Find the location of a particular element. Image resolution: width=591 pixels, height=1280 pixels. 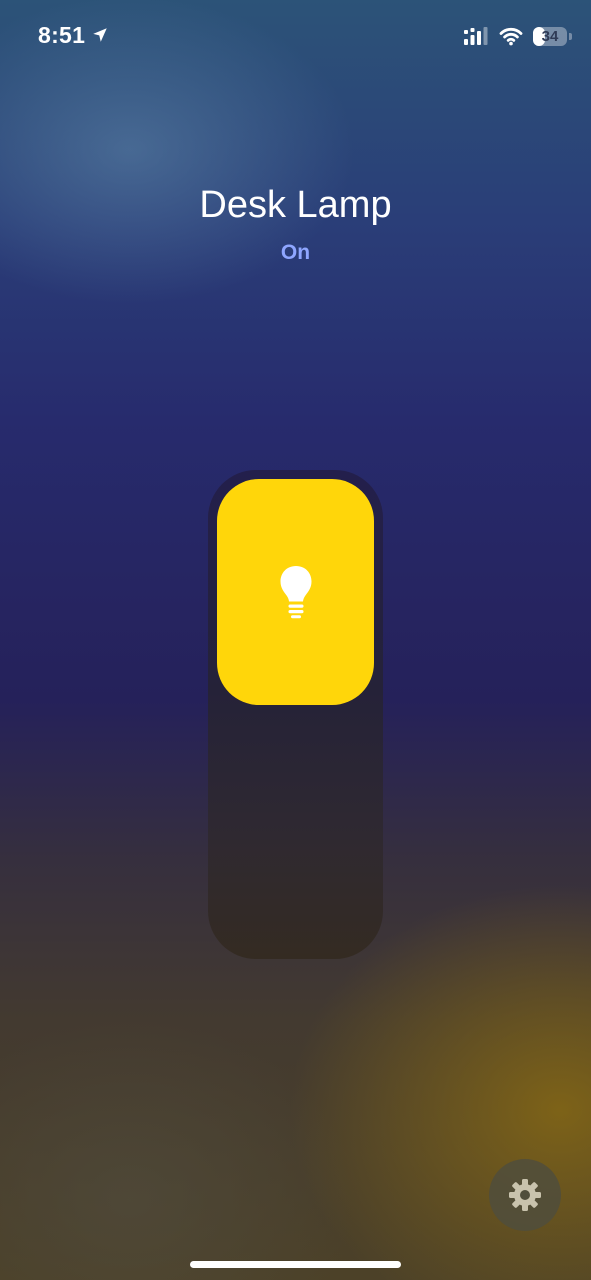

status-indicators: 34 is located at coordinates (517, 36).